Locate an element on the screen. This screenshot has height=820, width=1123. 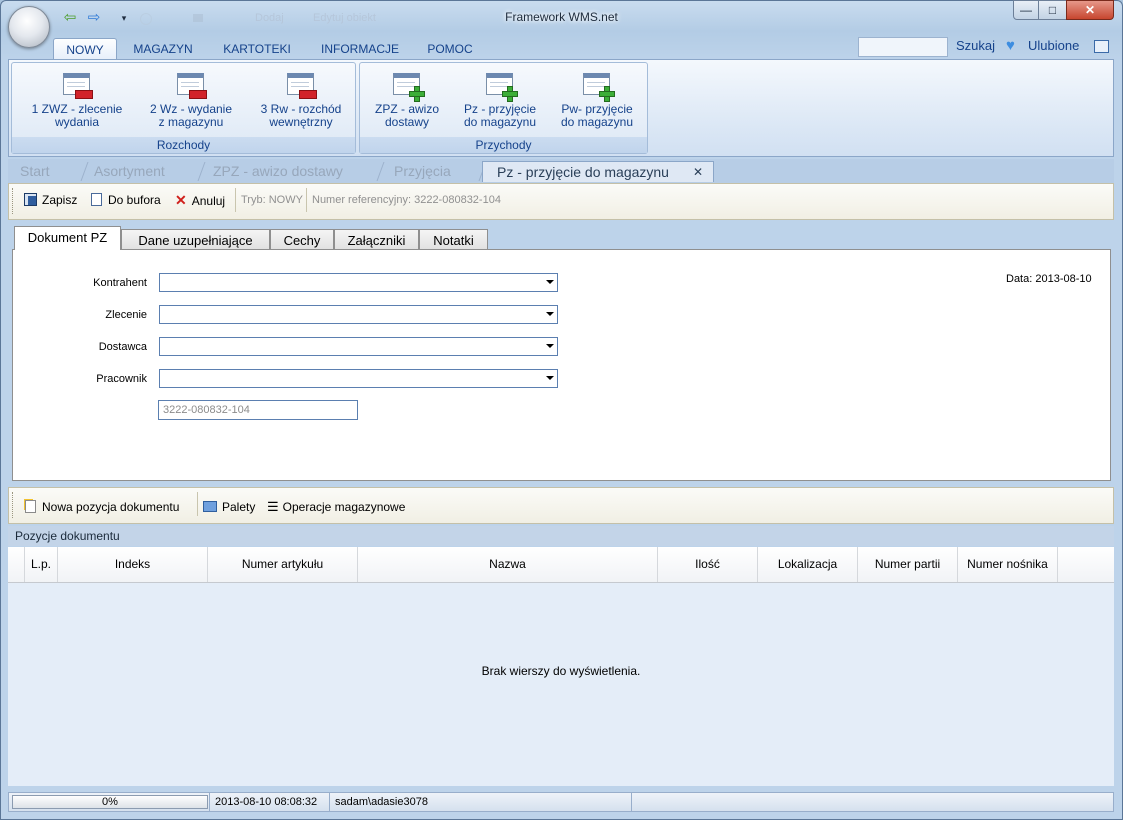
rw-internal-issue-button: 3 Rw - rozchód wewnętrzny is located at coordinates (301, 100).